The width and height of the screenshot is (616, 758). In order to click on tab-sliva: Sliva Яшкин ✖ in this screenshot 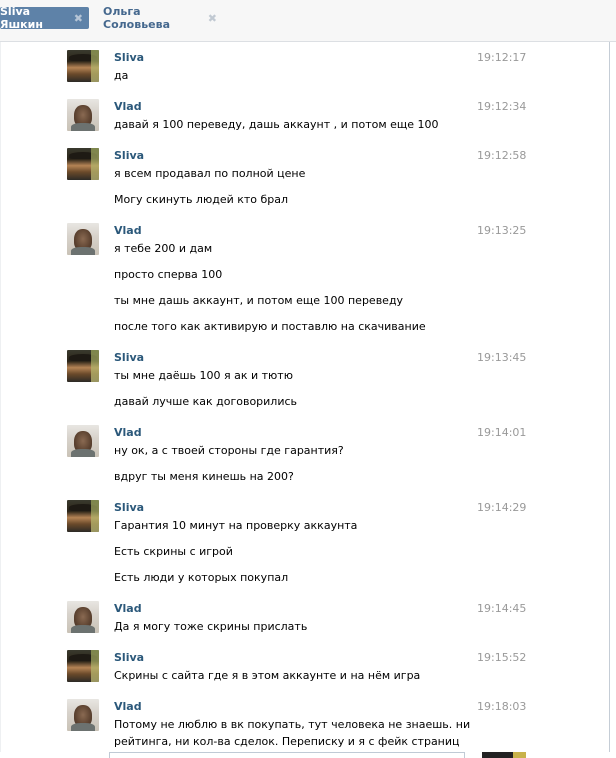, I will do `click(44, 18)`.